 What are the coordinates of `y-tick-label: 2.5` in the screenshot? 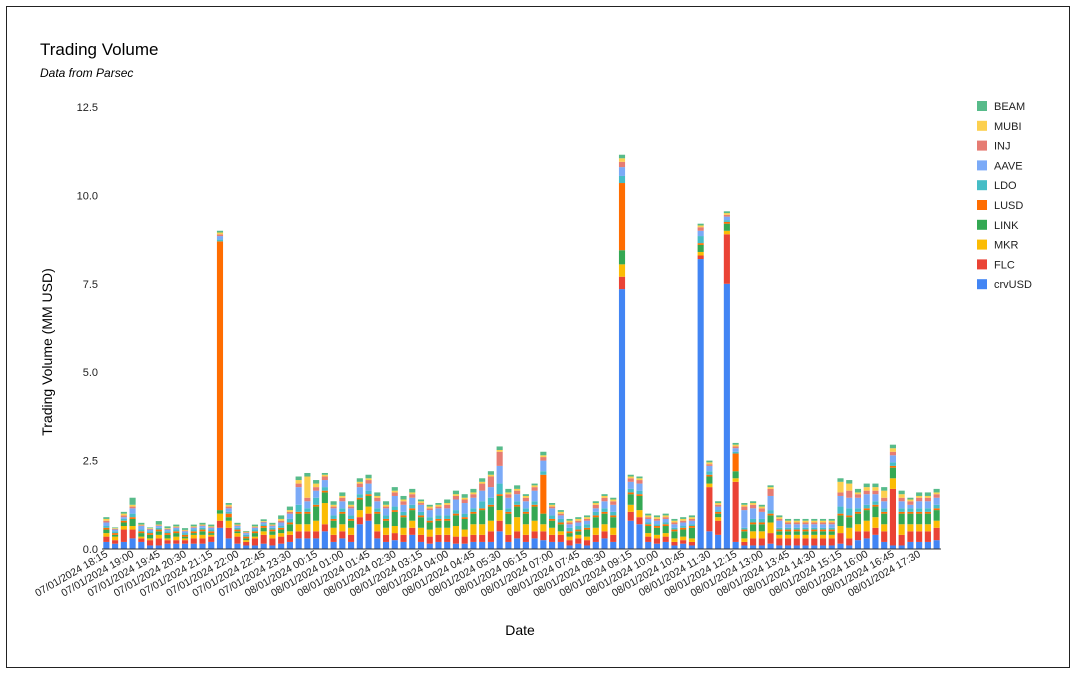 It's located at (90, 462).